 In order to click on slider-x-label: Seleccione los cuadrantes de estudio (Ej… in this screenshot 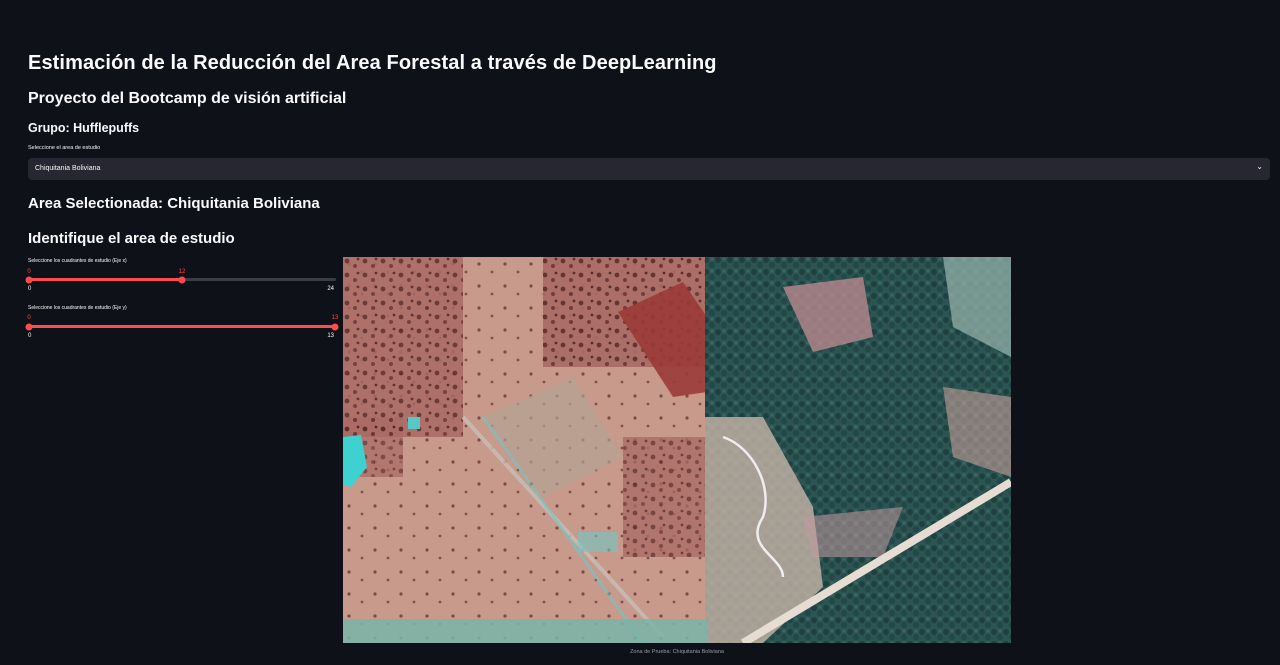, I will do `click(77, 261)`.